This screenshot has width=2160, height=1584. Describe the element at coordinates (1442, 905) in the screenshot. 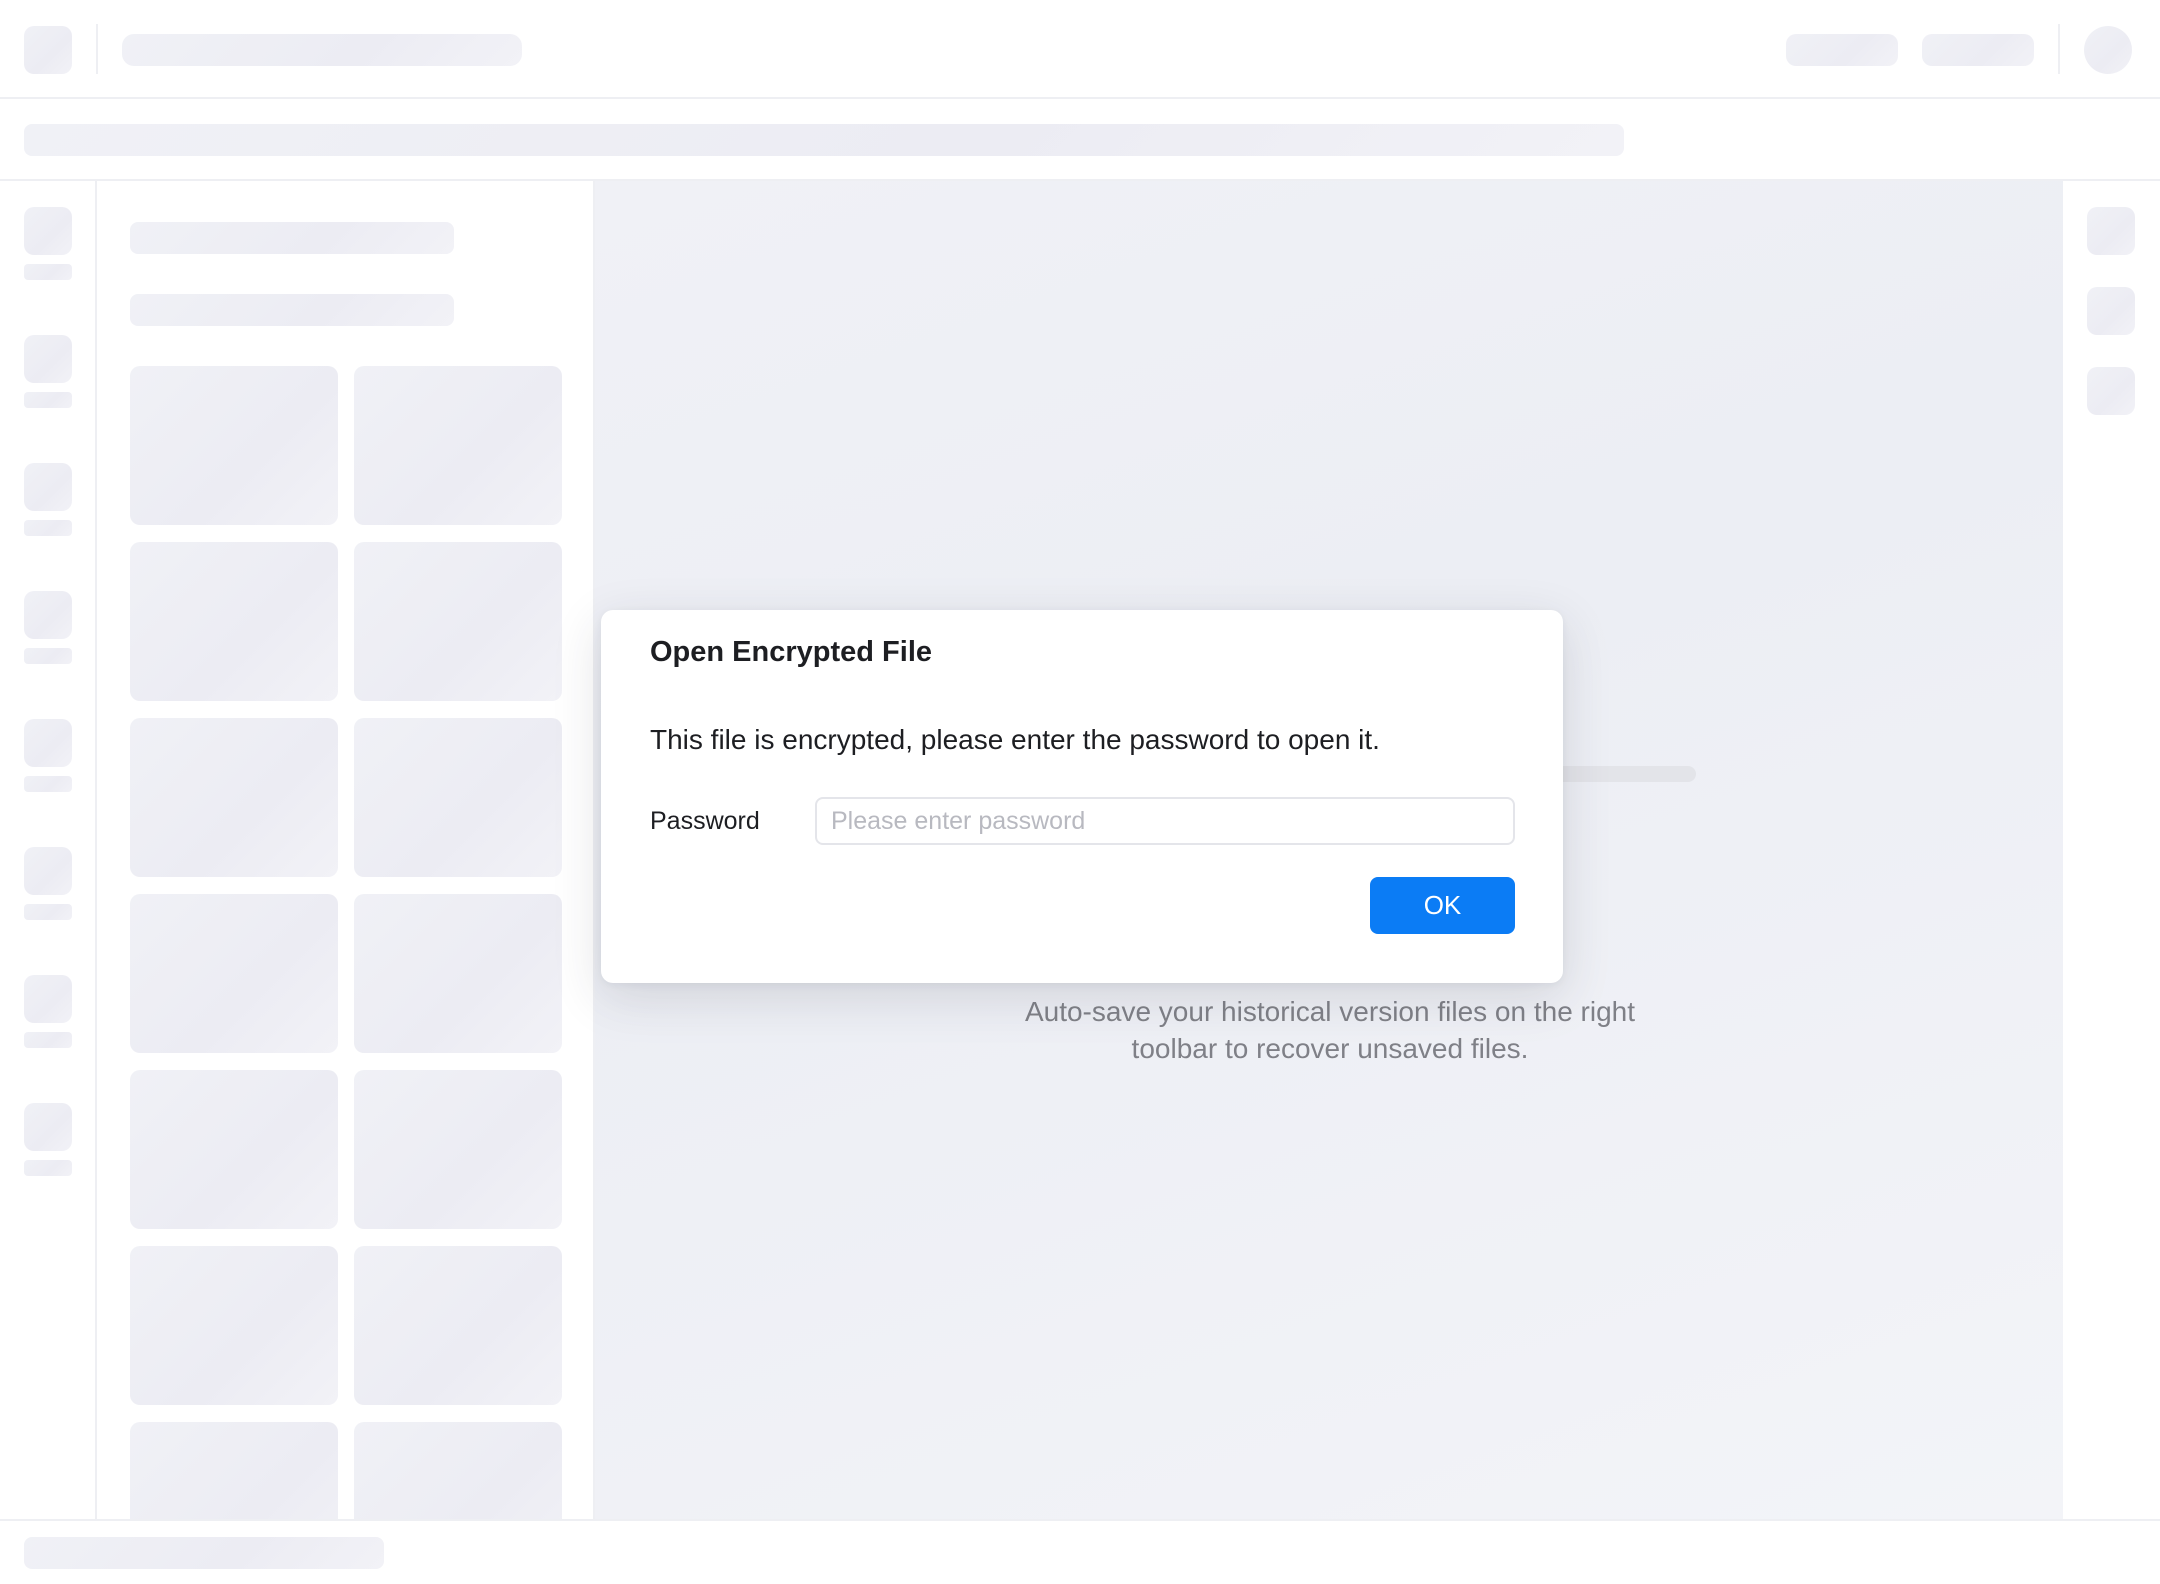

I see `ok-button: OK` at that location.